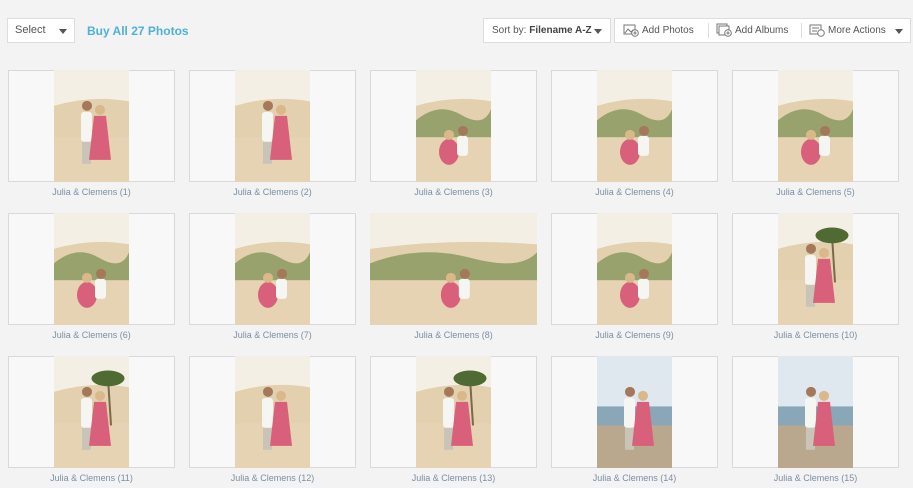 This screenshot has height=488, width=913. What do you see at coordinates (815, 335) in the screenshot?
I see `photo-caption: Julia & Clemens (10)` at bounding box center [815, 335].